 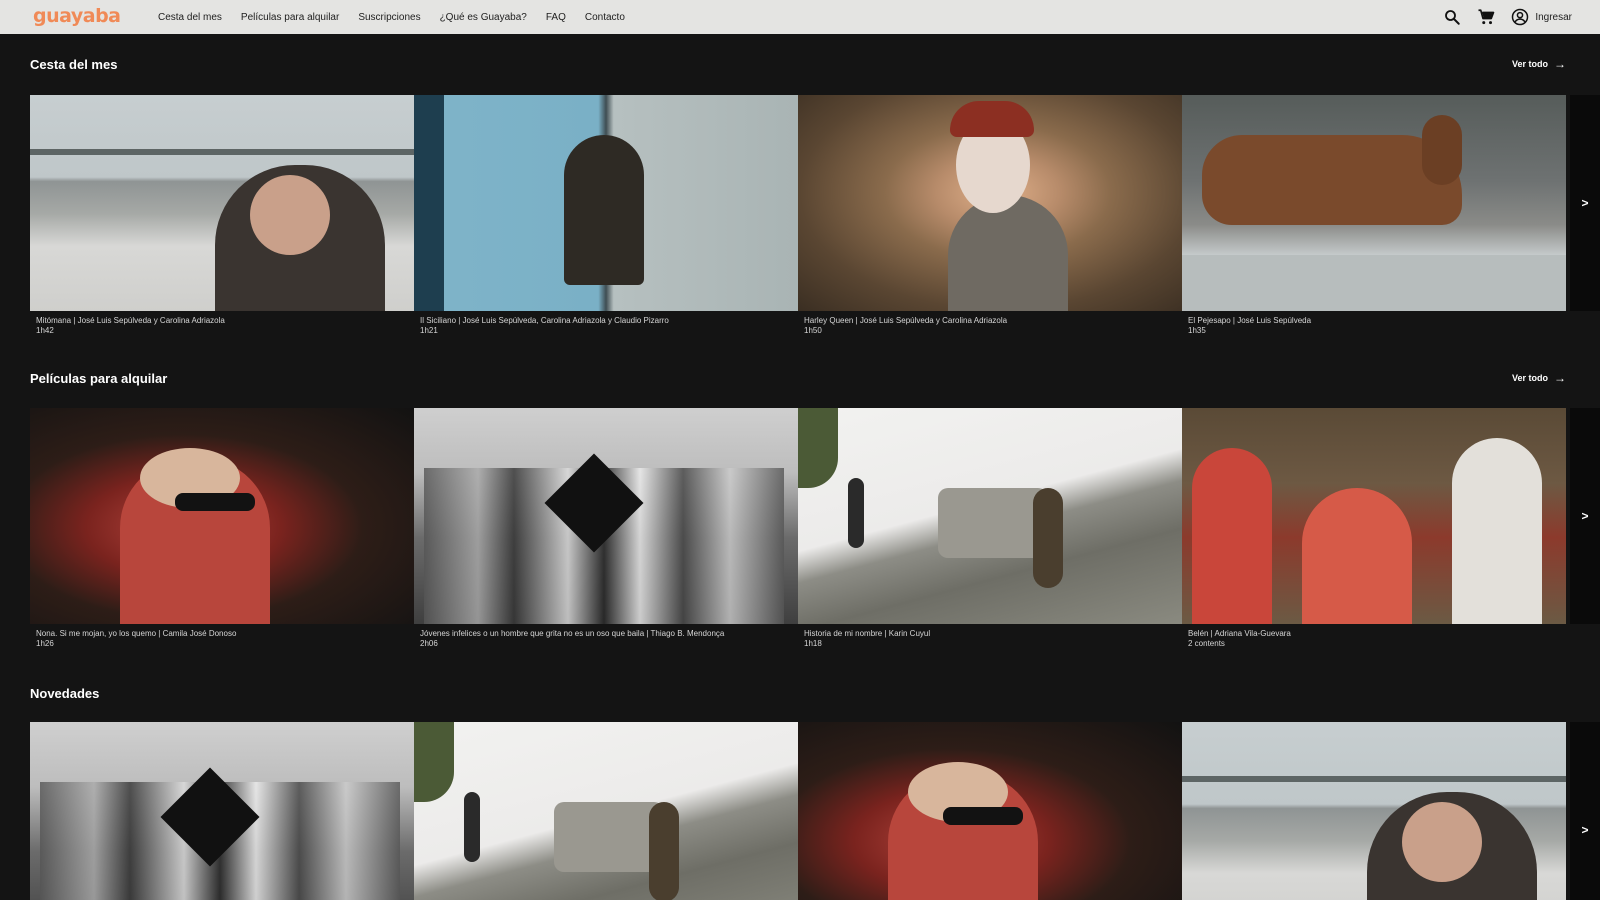 I want to click on section-title: Cesta del mes, so click(x=74, y=64).